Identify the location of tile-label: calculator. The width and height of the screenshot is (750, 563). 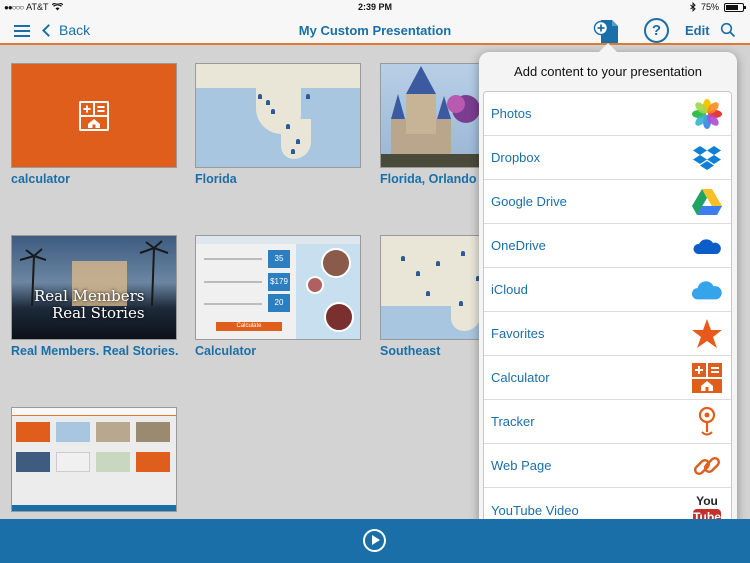
(41, 179).